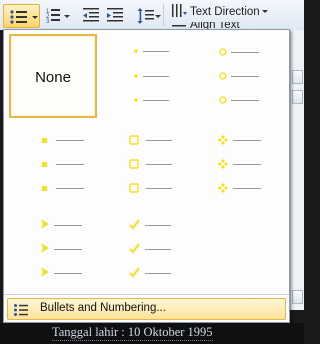 This screenshot has width=320, height=344. I want to click on bullet-style-four-diamond, so click(238, 162).